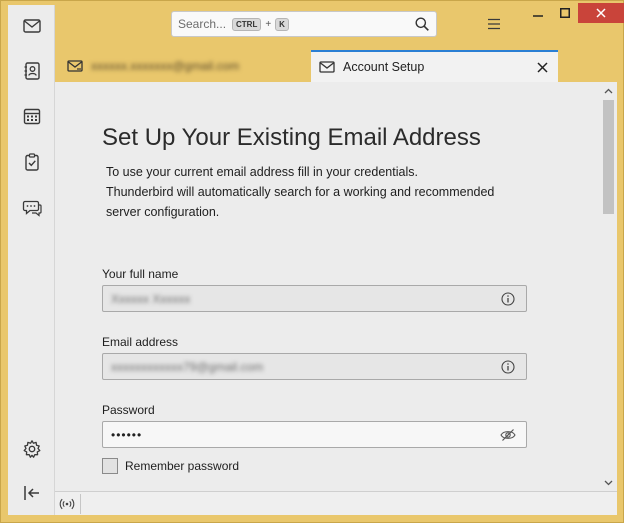 The height and width of the screenshot is (523, 624). What do you see at coordinates (247, 24) in the screenshot?
I see `shortcut-key-ctrl: CTRL` at bounding box center [247, 24].